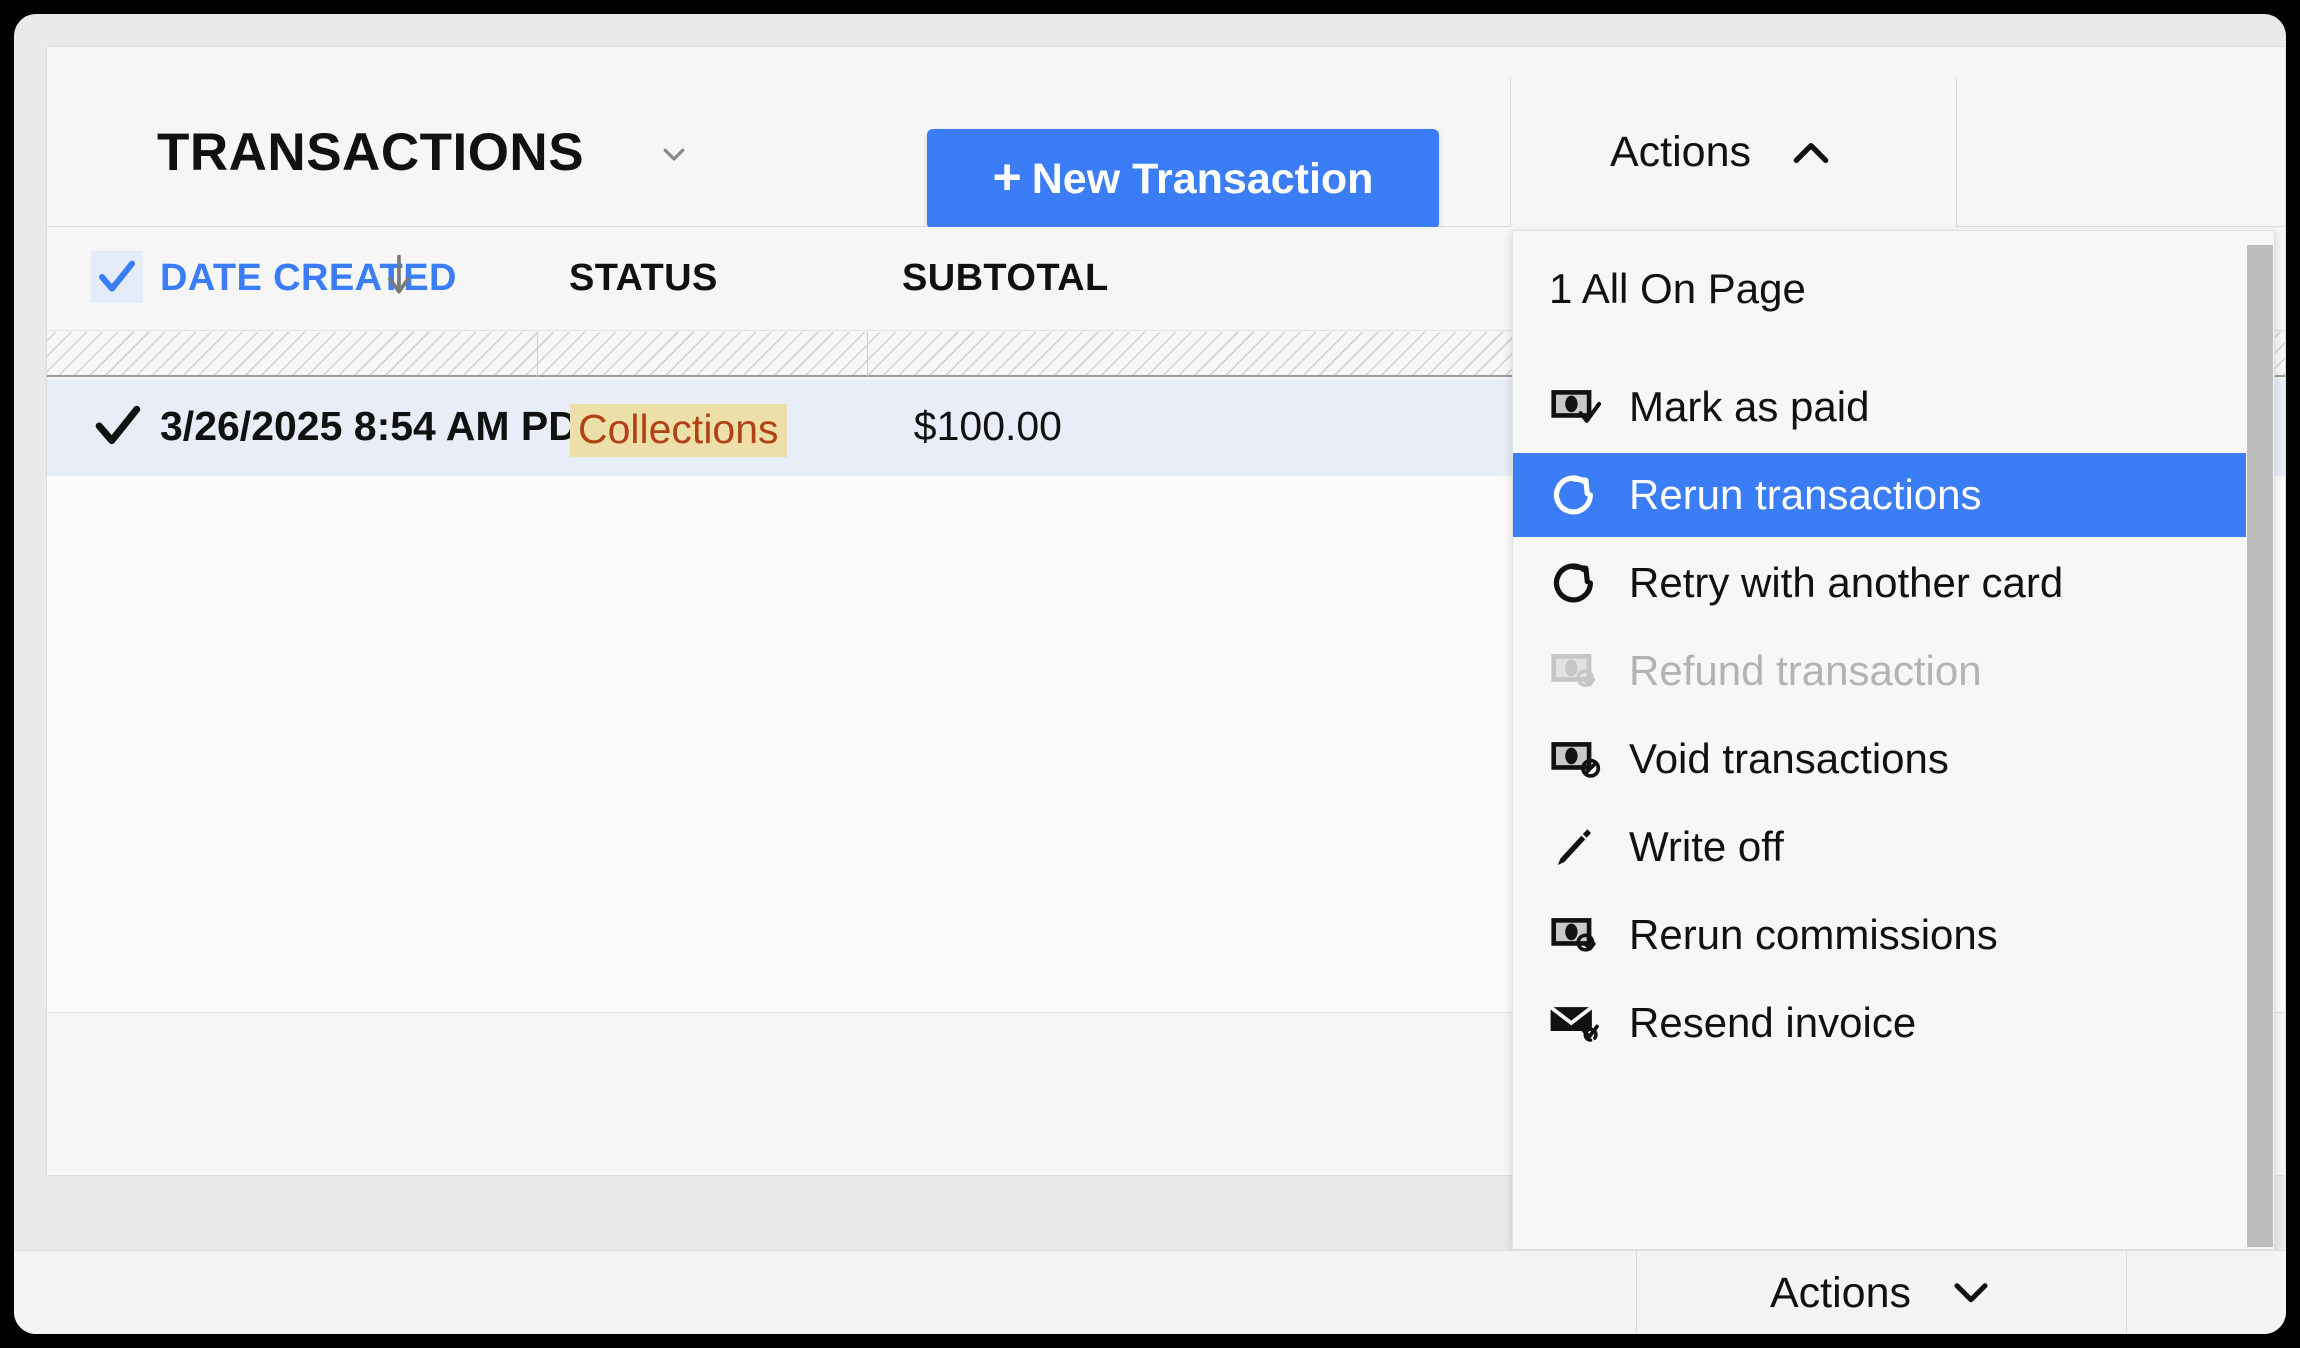  Describe the element at coordinates (399, 277) in the screenshot. I see `arrow-down-icon` at that location.